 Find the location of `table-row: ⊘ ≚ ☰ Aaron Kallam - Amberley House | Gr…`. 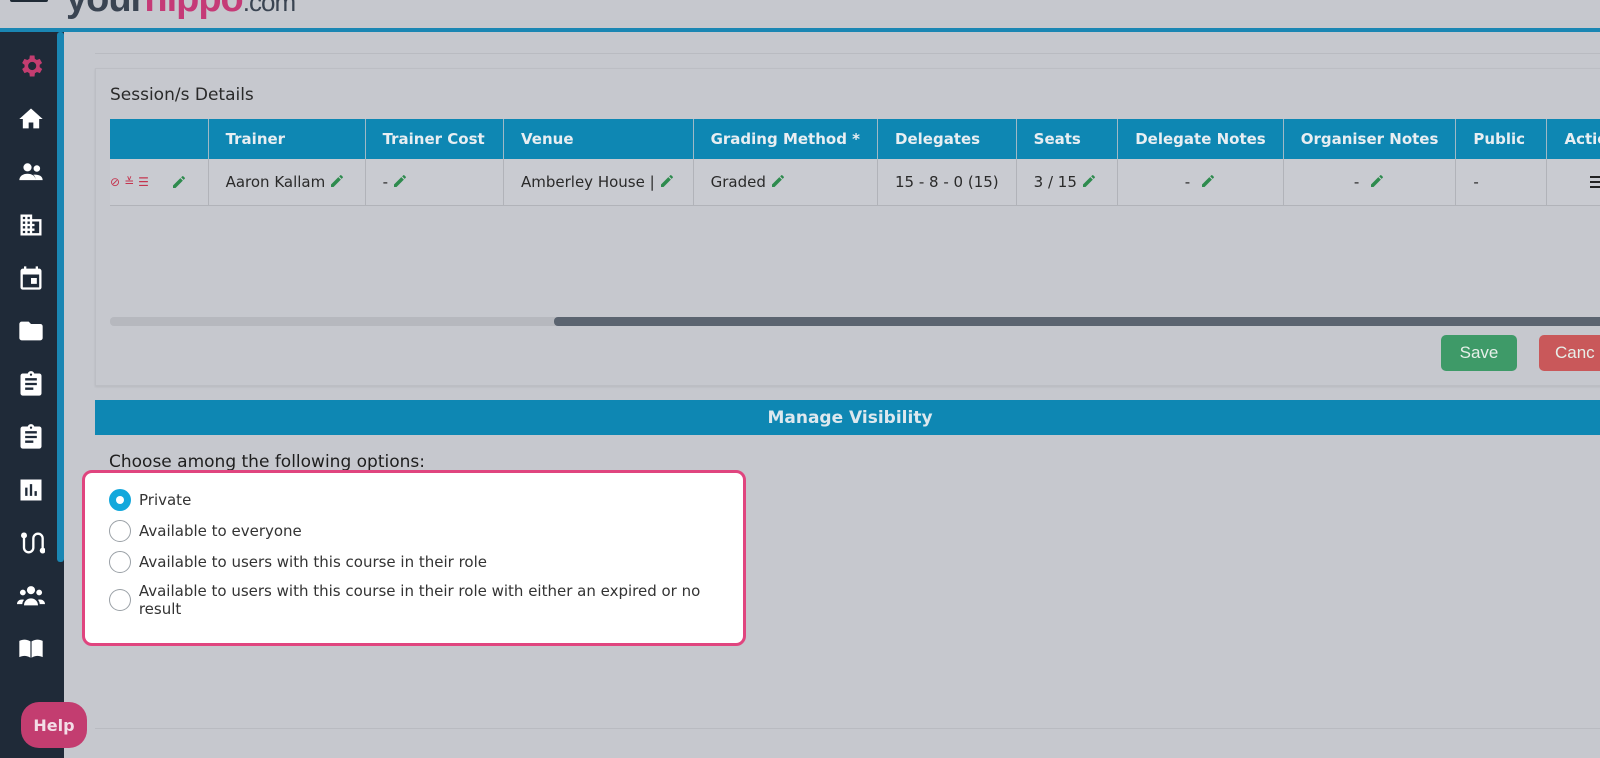

table-row: ⊘ ≚ ☰ Aaron Kallam - Amberley House | Gr… is located at coordinates (855, 182).